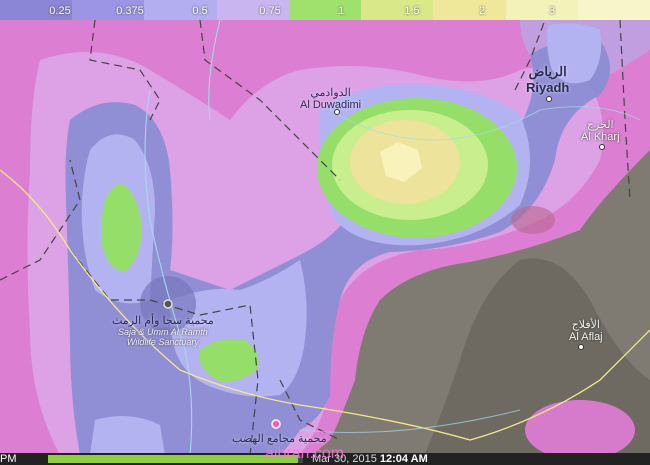  I want to click on city-label-english: Riyadh, so click(548, 87).